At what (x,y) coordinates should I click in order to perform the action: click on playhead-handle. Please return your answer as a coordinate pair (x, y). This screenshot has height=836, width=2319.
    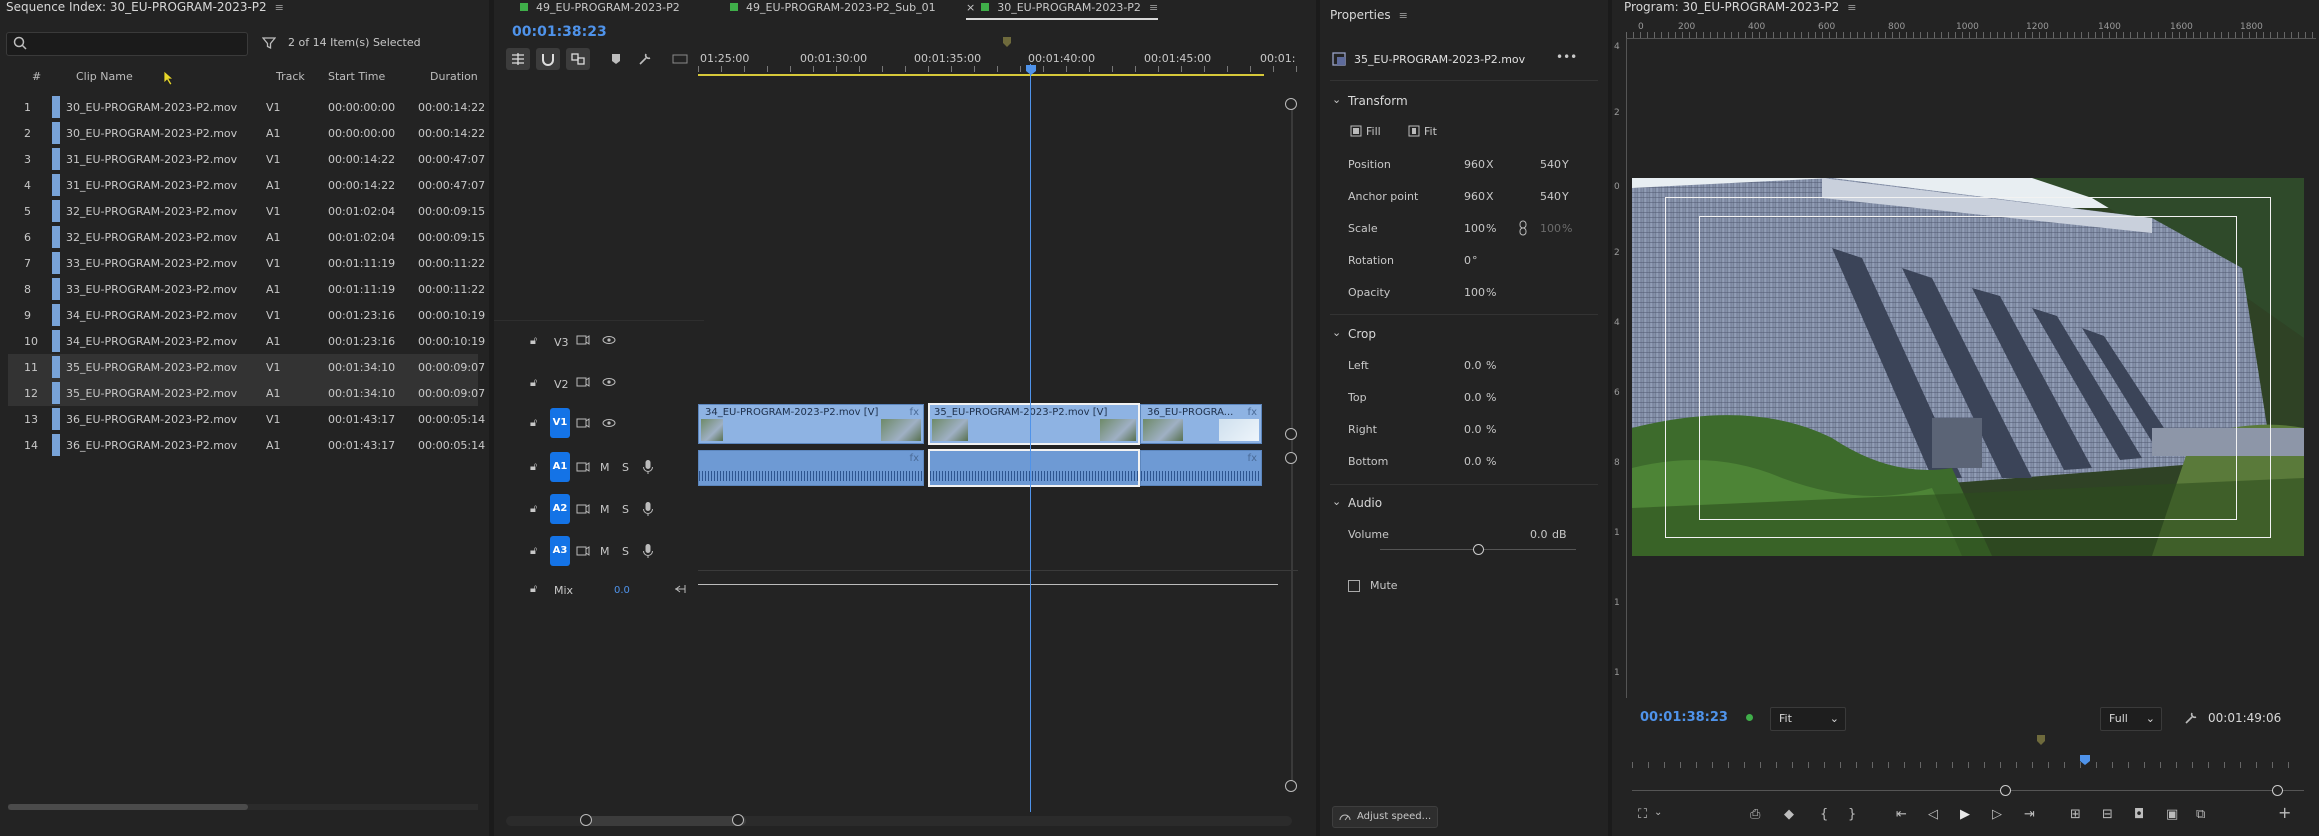
    Looking at the image, I should click on (1031, 70).